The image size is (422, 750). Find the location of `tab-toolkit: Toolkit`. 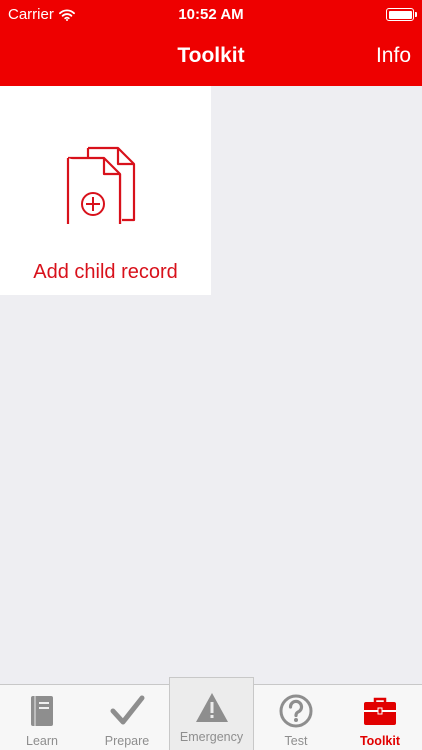

tab-toolkit: Toolkit is located at coordinates (380, 717).